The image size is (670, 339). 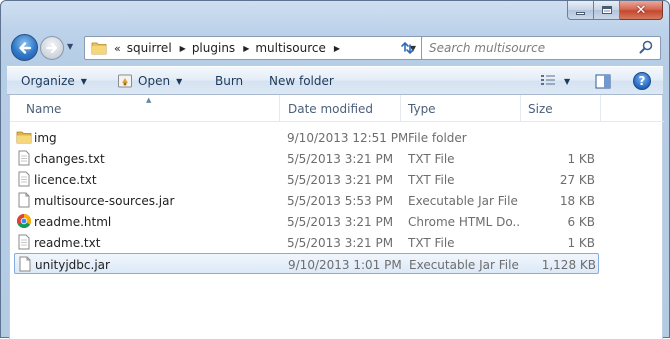 What do you see at coordinates (460, 108) in the screenshot?
I see `column-header-type: Type` at bounding box center [460, 108].